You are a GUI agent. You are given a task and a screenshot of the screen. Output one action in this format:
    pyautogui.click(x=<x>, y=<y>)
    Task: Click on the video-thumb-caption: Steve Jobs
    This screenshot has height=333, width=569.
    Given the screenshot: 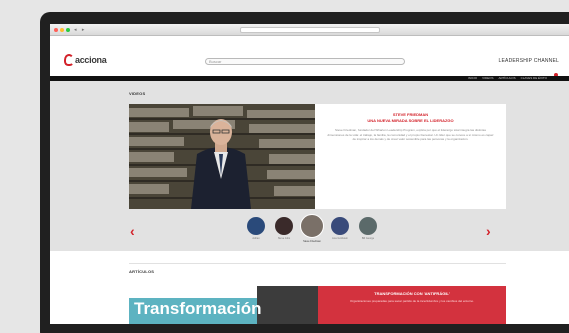 What is the action you would take?
    pyautogui.click(x=284, y=238)
    